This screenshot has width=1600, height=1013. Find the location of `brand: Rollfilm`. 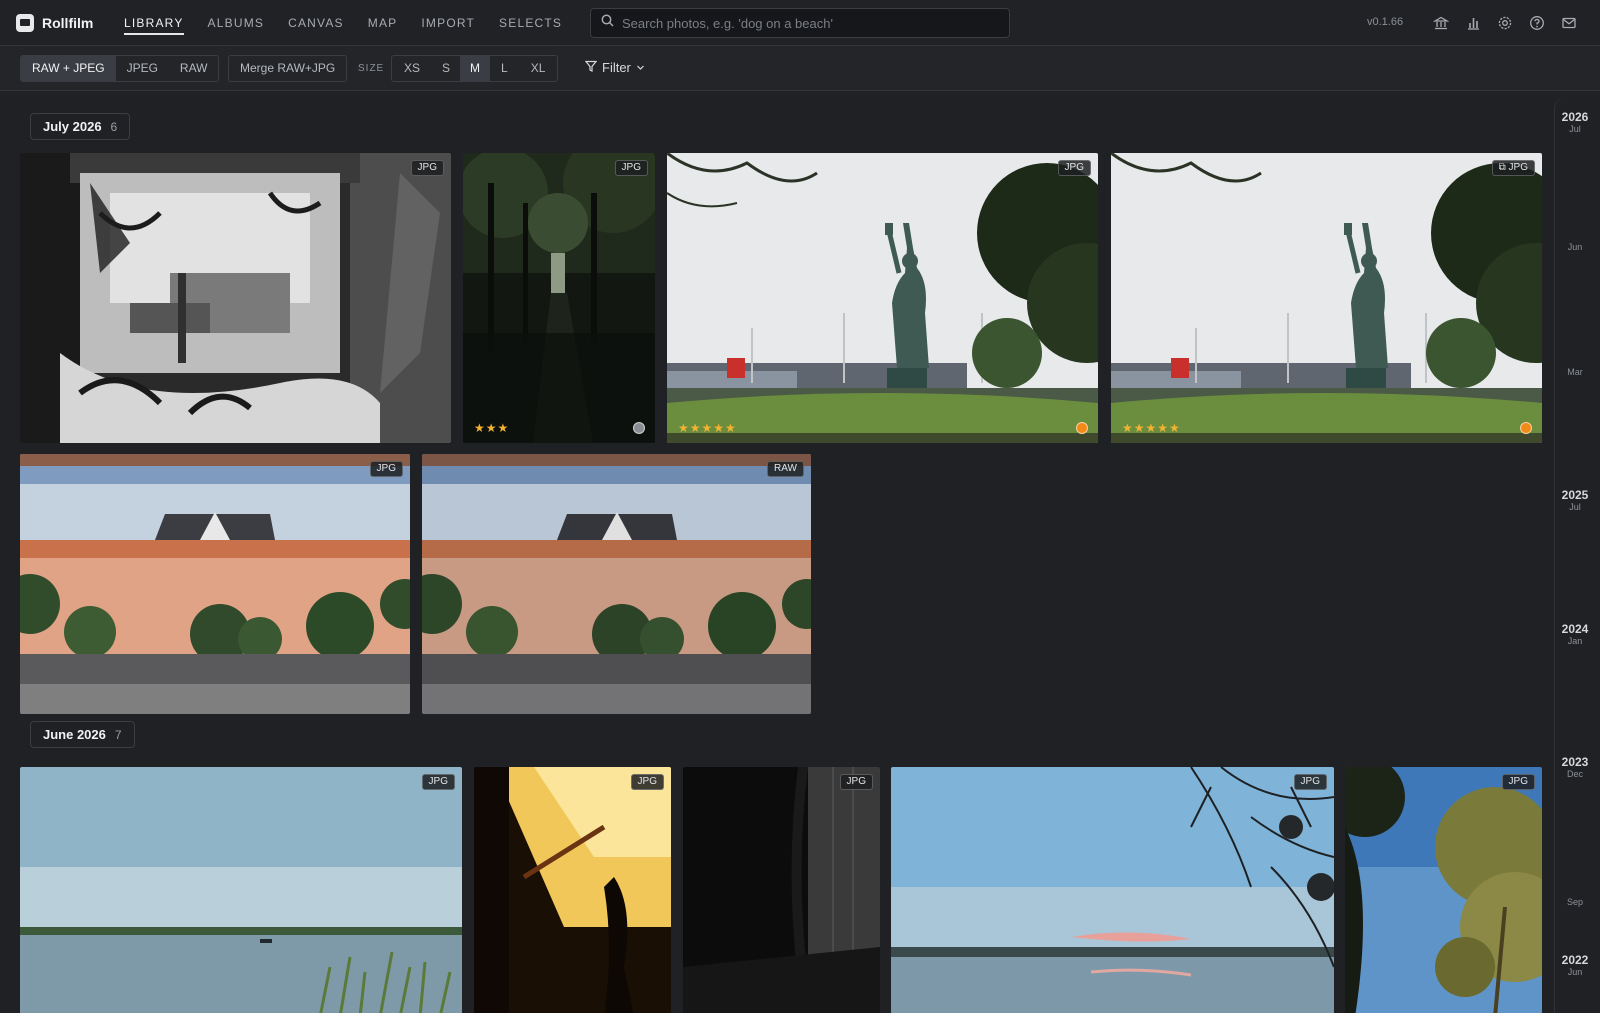

brand: Rollfilm is located at coordinates (54, 23).